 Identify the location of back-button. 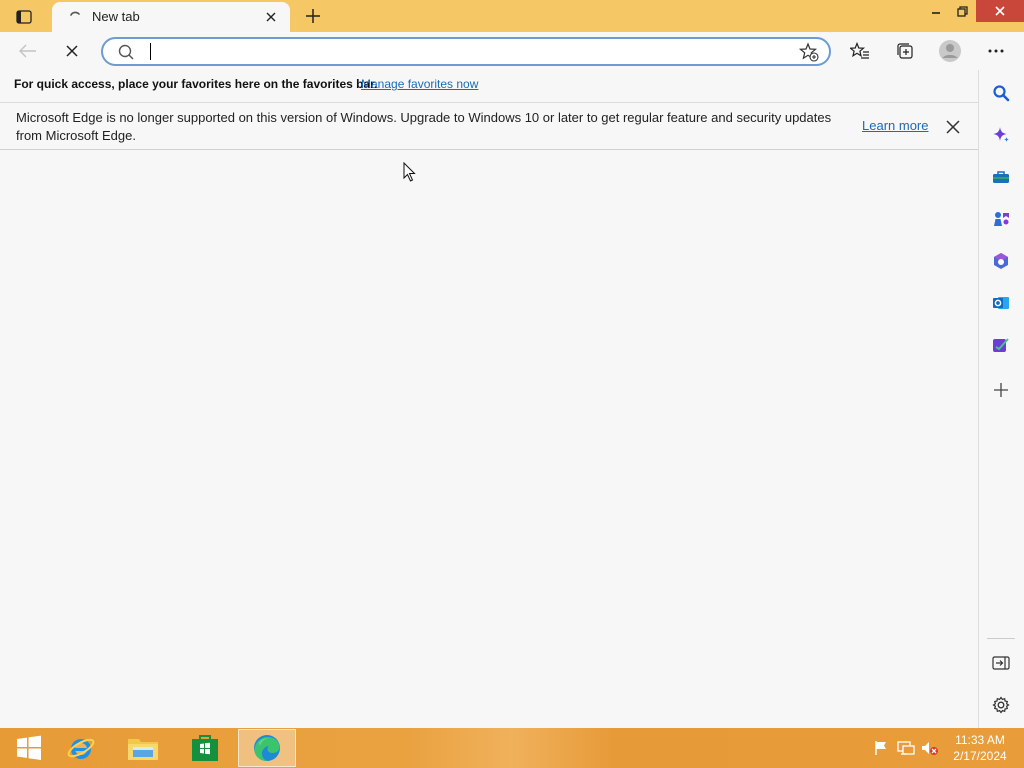
(28, 51).